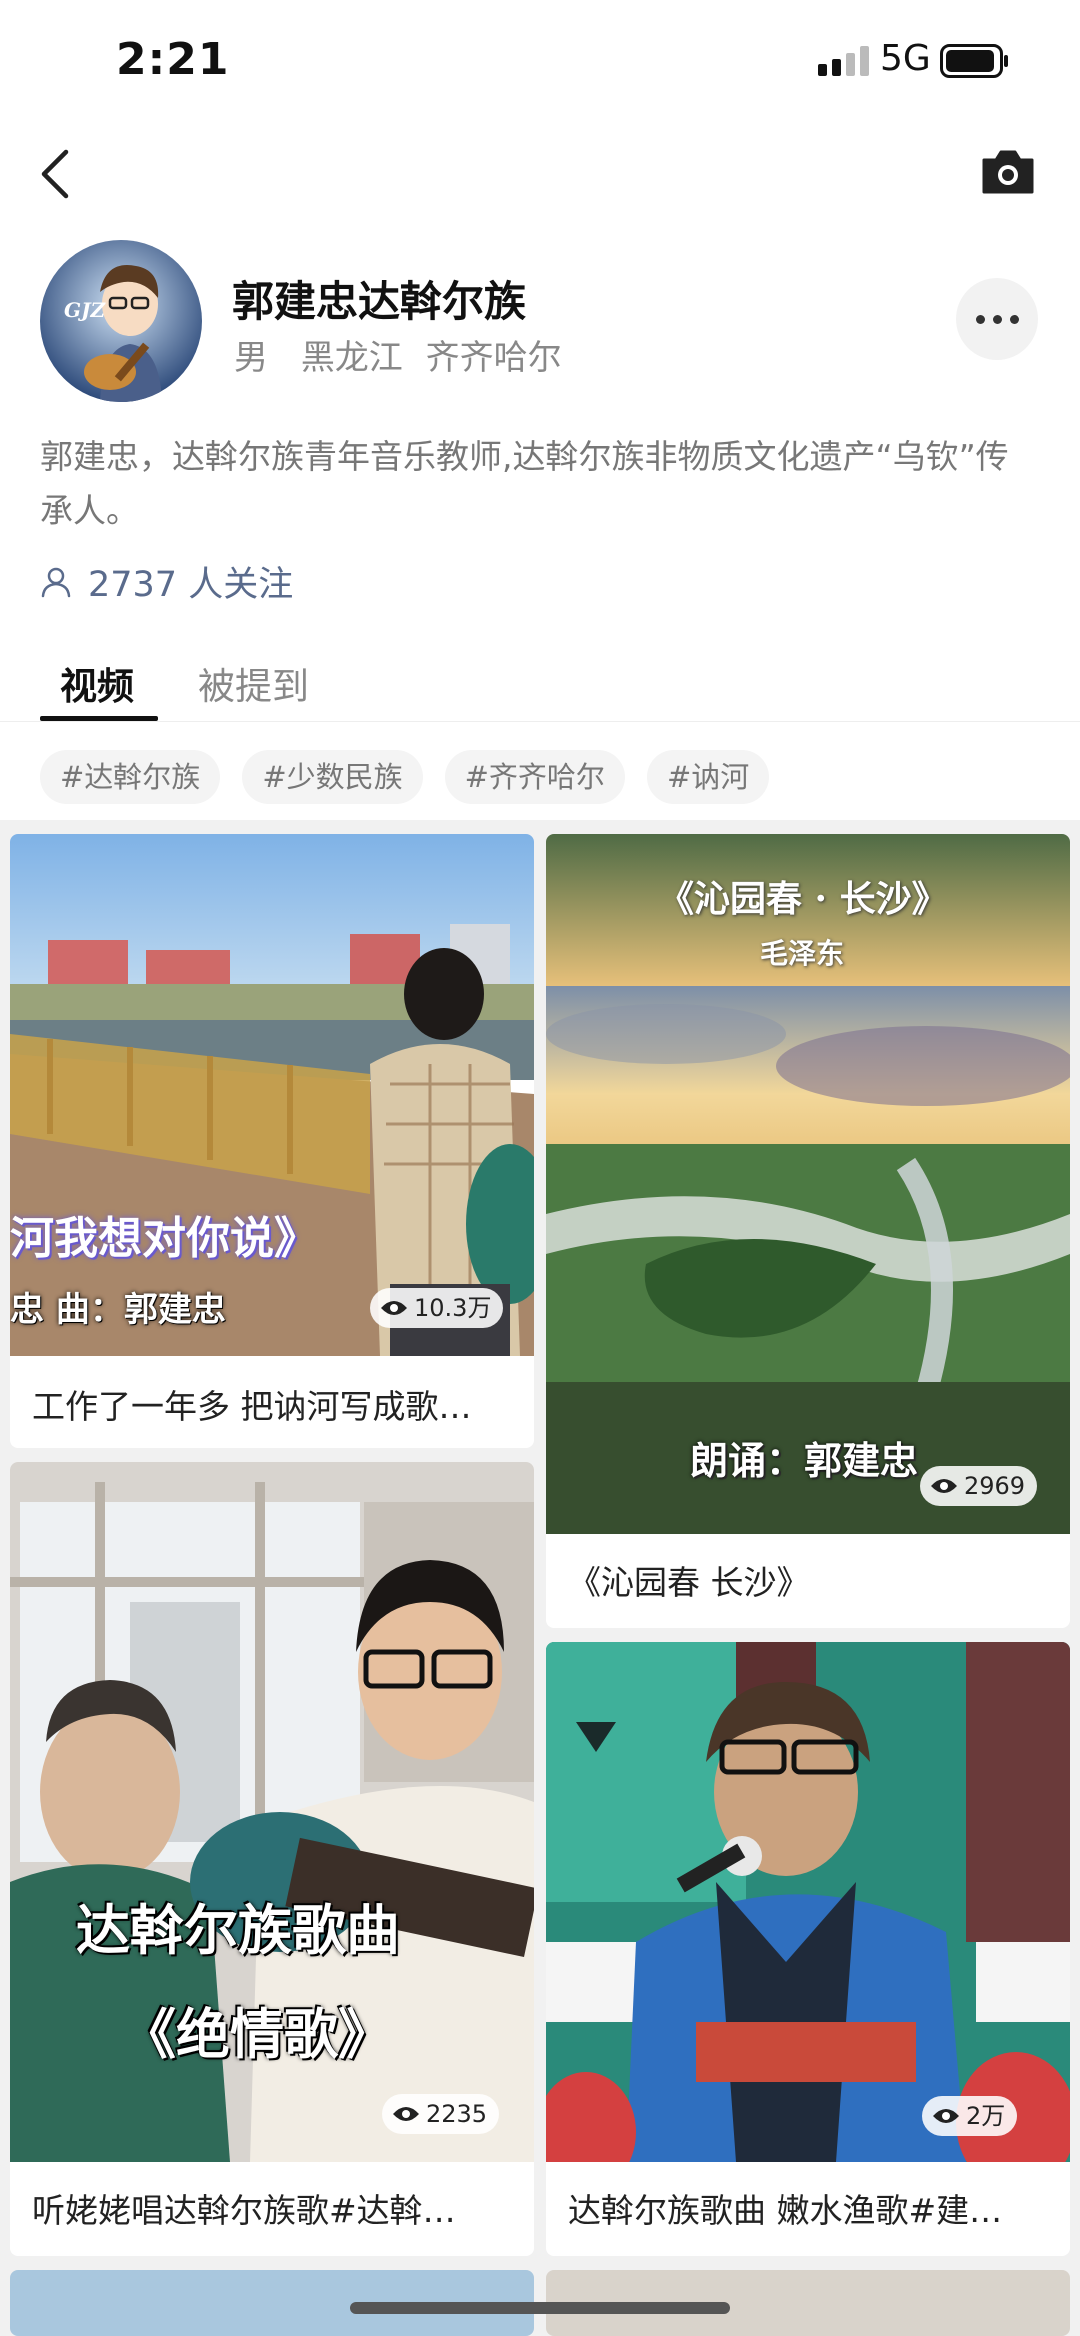 The image size is (1080, 2336). What do you see at coordinates (118, 1310) in the screenshot?
I see `thumbnail-overlay-credit: 忠 曲：郭建忠` at bounding box center [118, 1310].